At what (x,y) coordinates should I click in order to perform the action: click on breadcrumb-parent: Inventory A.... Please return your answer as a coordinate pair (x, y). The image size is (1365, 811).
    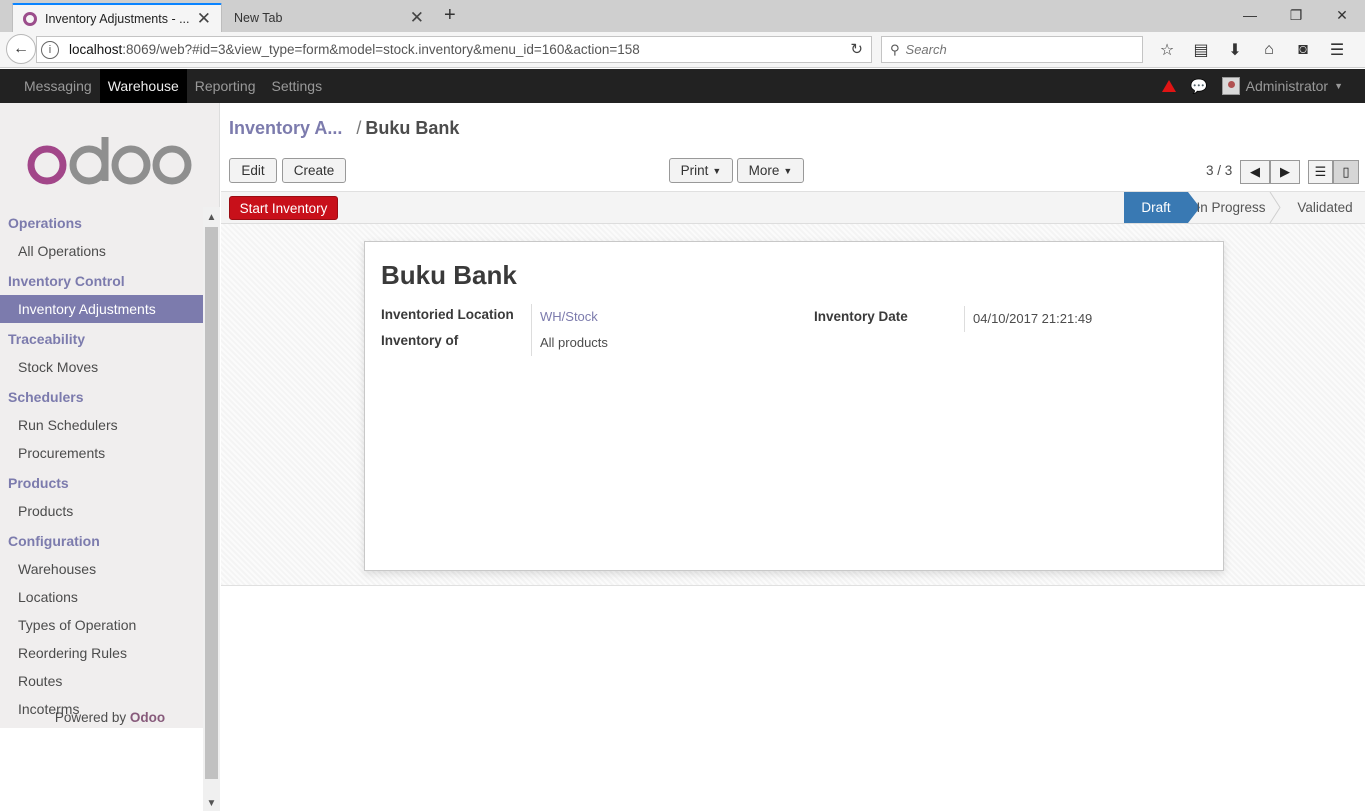
    Looking at the image, I should click on (285, 128).